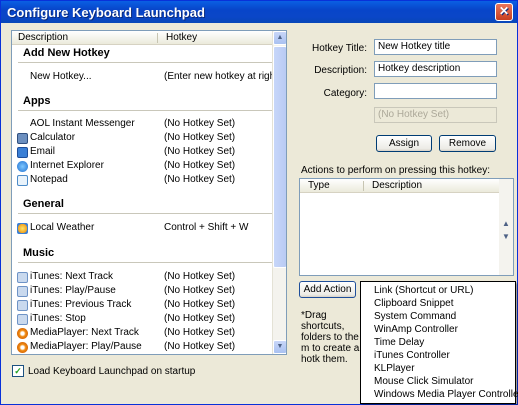 The image size is (518, 405). Describe the element at coordinates (143, 277) in the screenshot. I see `list-item: iTunes: Next Track (No Hotkey Set)` at that location.